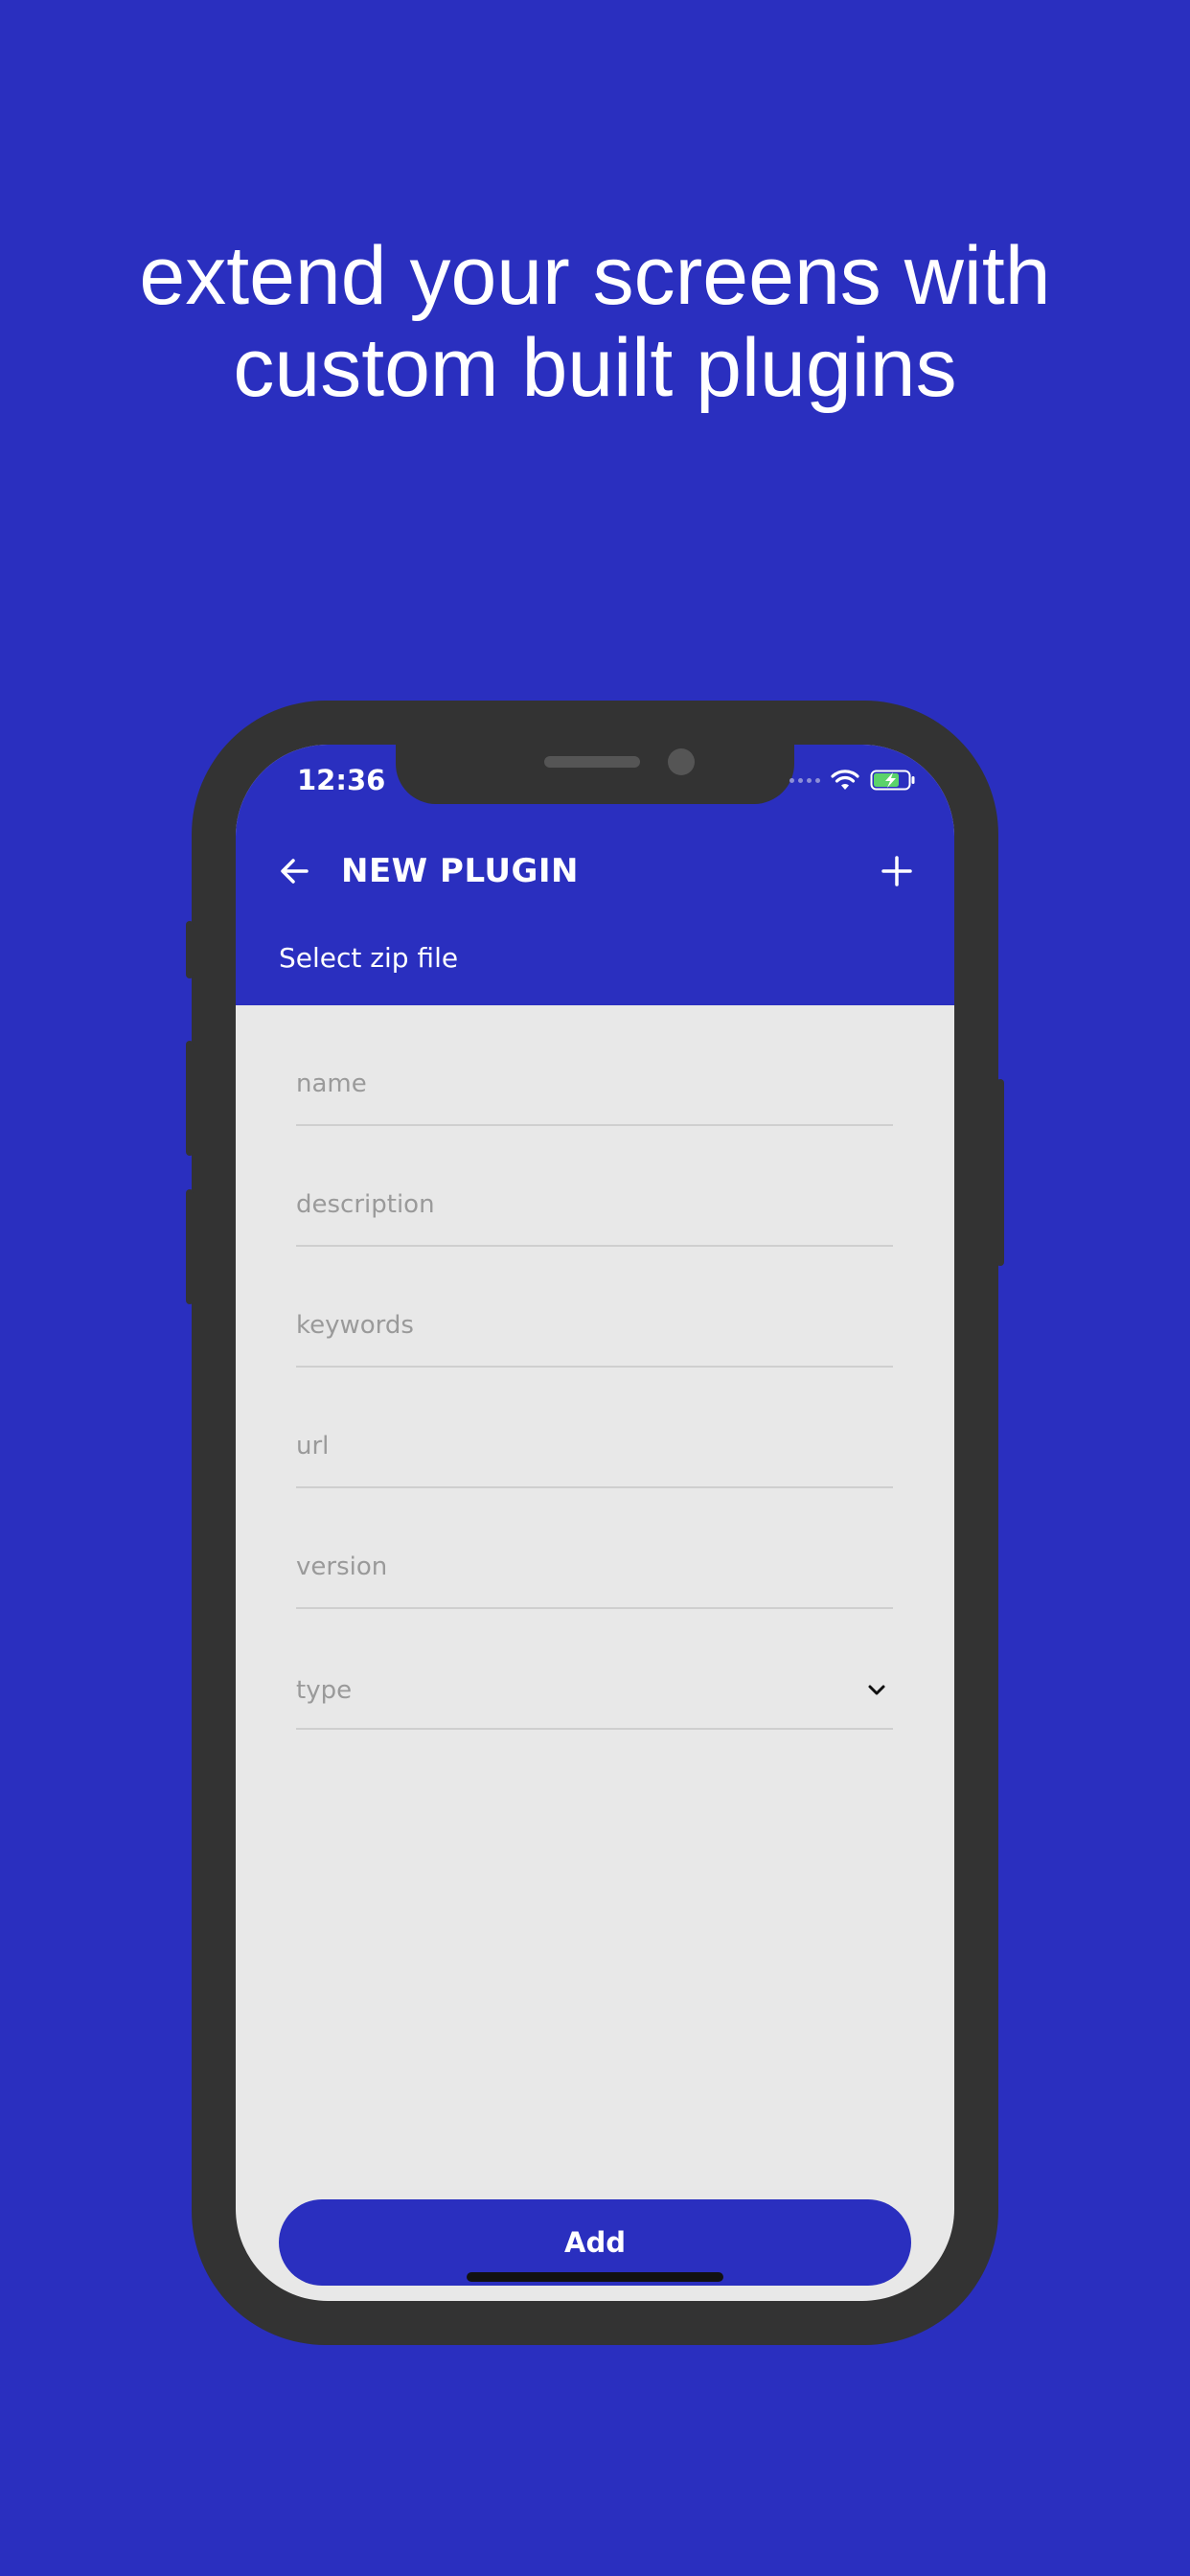 Image resolution: width=1190 pixels, height=2576 pixels. What do you see at coordinates (897, 871) in the screenshot?
I see `plus-icon` at bounding box center [897, 871].